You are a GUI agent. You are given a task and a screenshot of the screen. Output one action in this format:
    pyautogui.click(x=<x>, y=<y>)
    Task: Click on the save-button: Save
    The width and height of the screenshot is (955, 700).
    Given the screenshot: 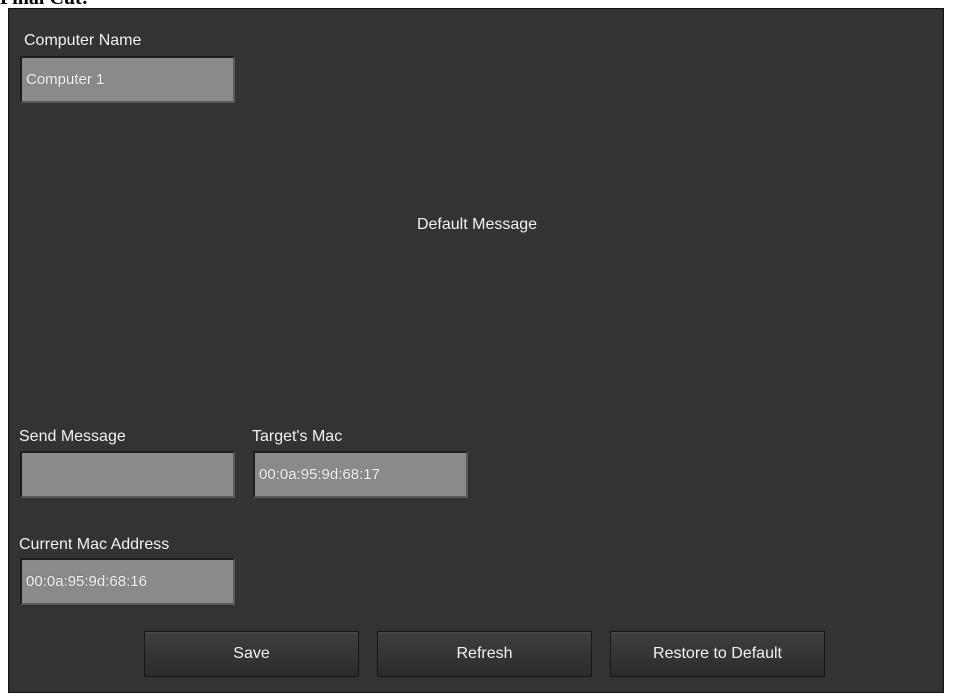 What is the action you would take?
    pyautogui.click(x=251, y=654)
    